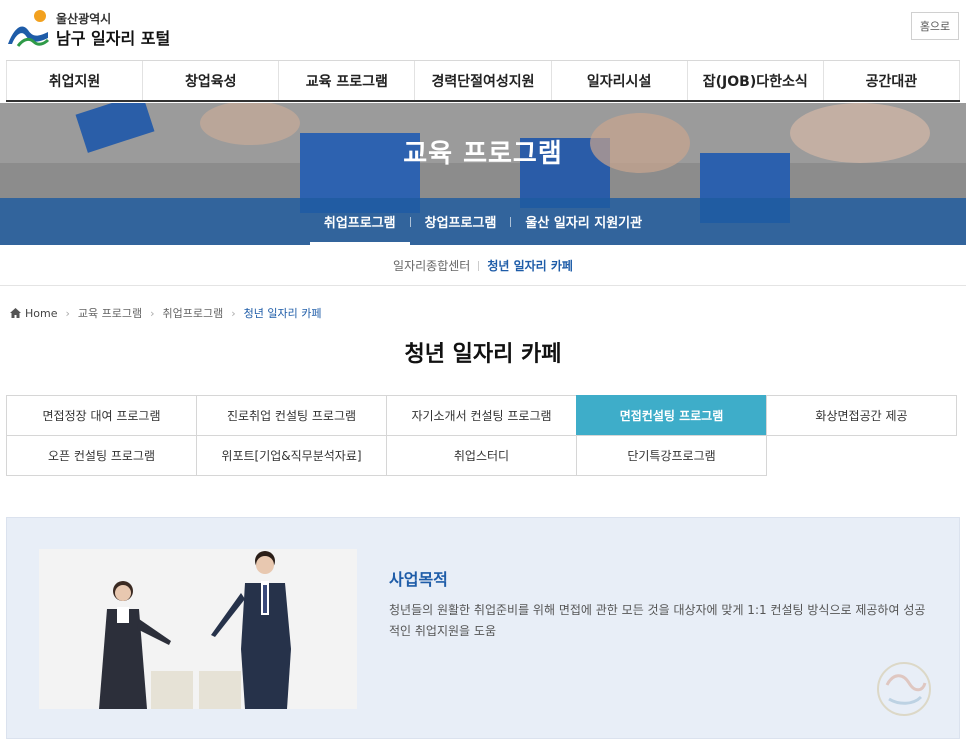 Image resolution: width=966 pixels, height=748 pixels. I want to click on namgu-mascot-watermark, so click(904, 689).